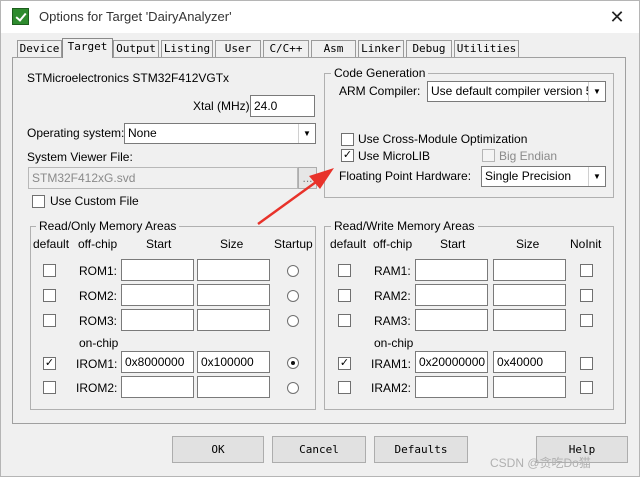 The image size is (640, 477). Describe the element at coordinates (540, 463) in the screenshot. I see `watermark: CSDN @贪吃Do猫` at that location.